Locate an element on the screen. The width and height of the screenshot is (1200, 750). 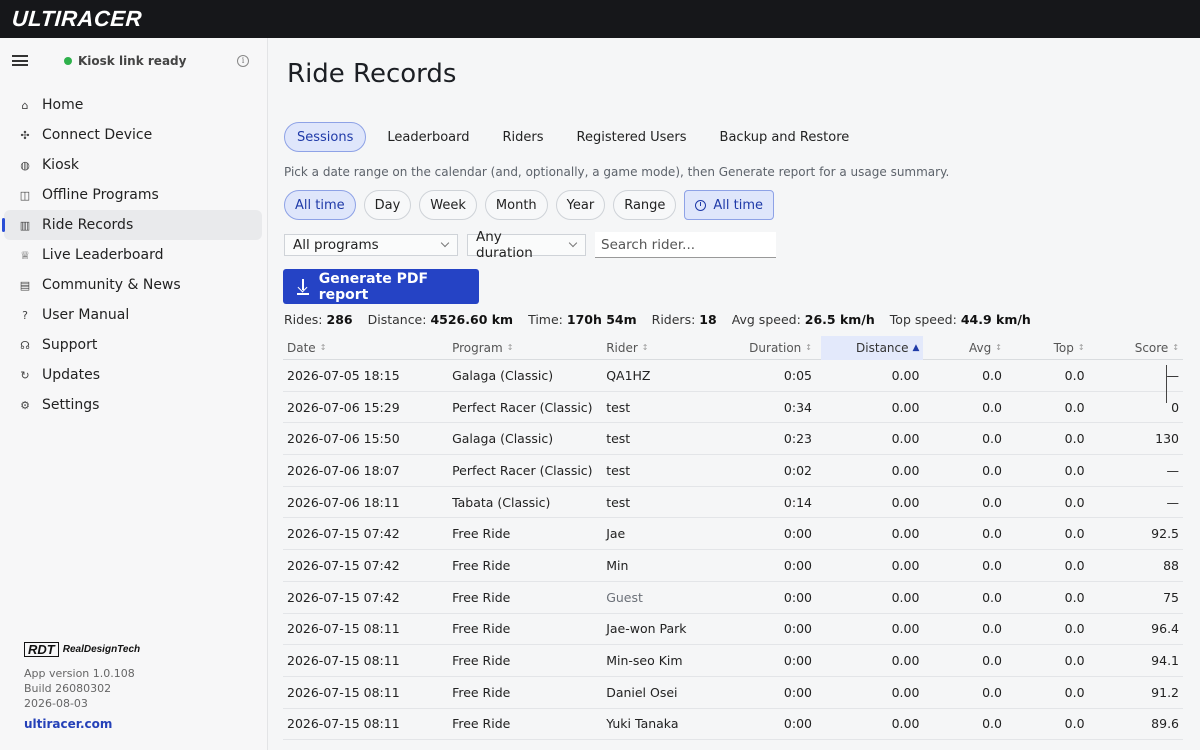
range-all-time: All time is located at coordinates (320, 205).